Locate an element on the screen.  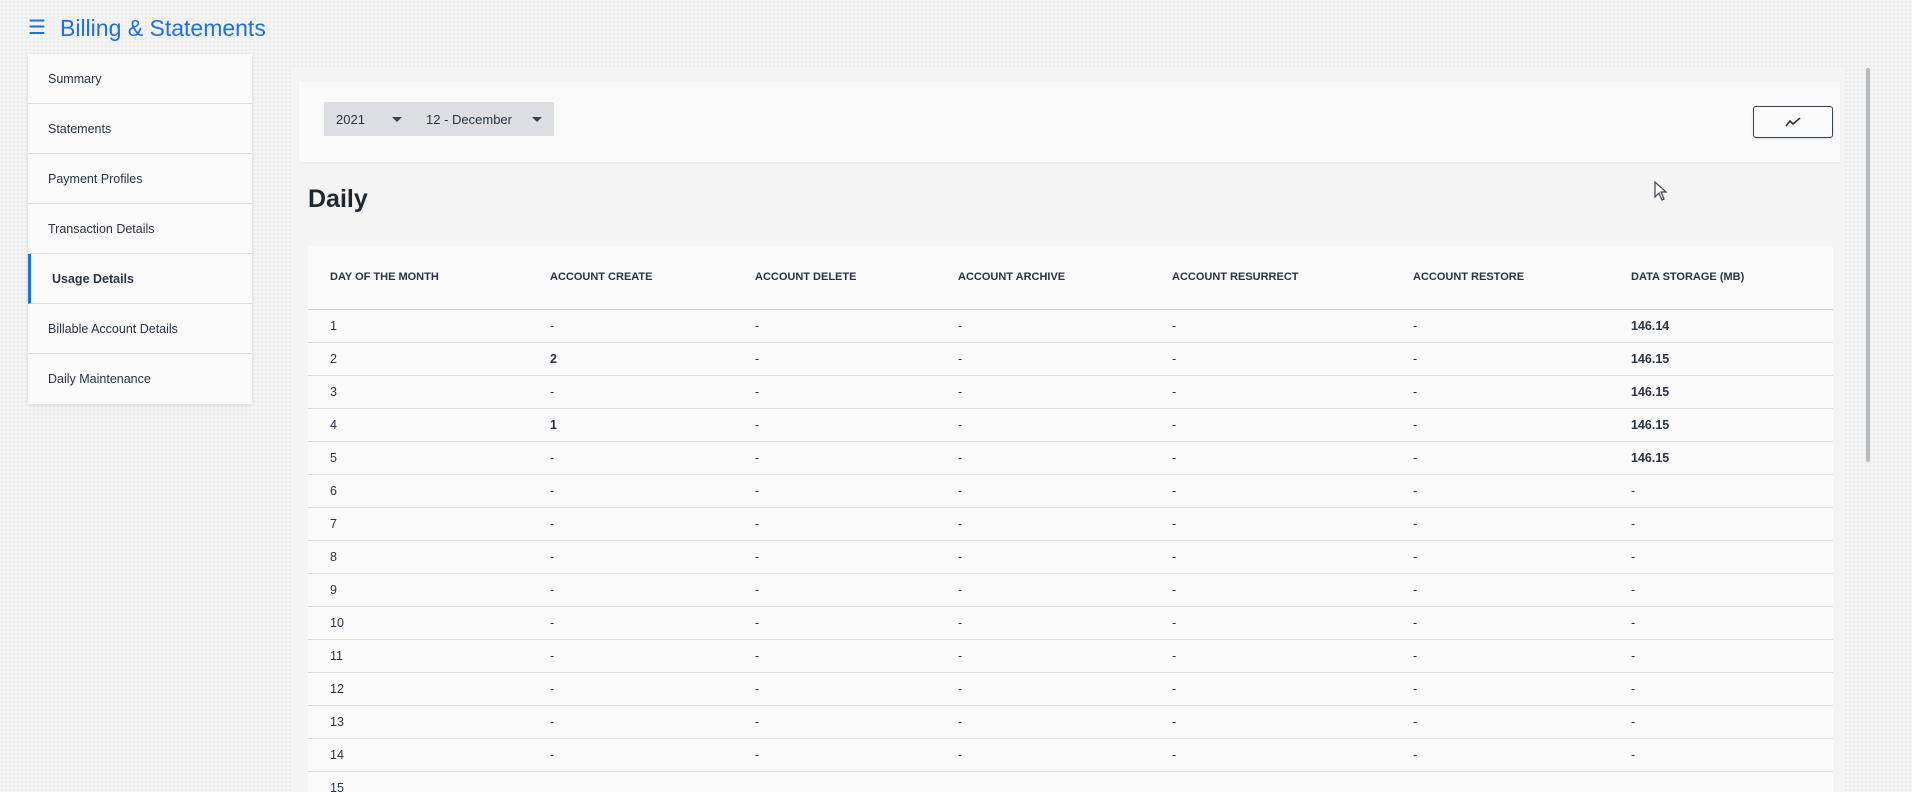
table-cell: 12 is located at coordinates (418, 689).